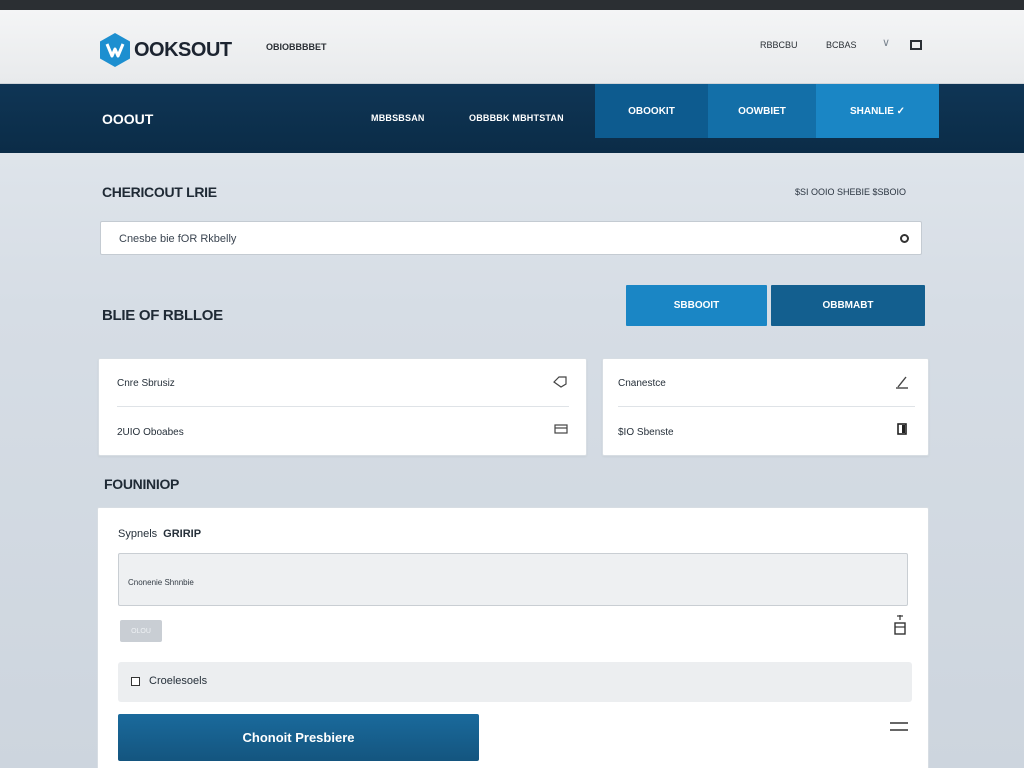 This screenshot has width=1024, height=768. Describe the element at coordinates (515, 682) in the screenshot. I see `checkbox-row: Croelesoels` at that location.